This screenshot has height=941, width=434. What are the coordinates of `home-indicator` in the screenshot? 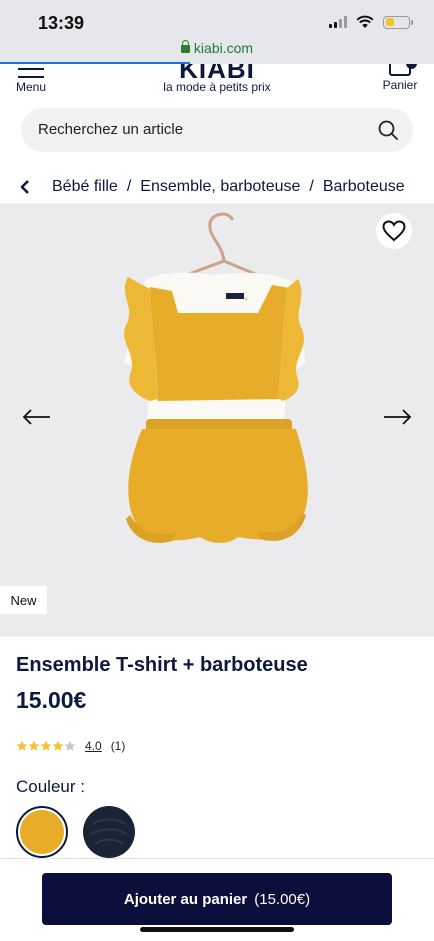 It's located at (217, 929).